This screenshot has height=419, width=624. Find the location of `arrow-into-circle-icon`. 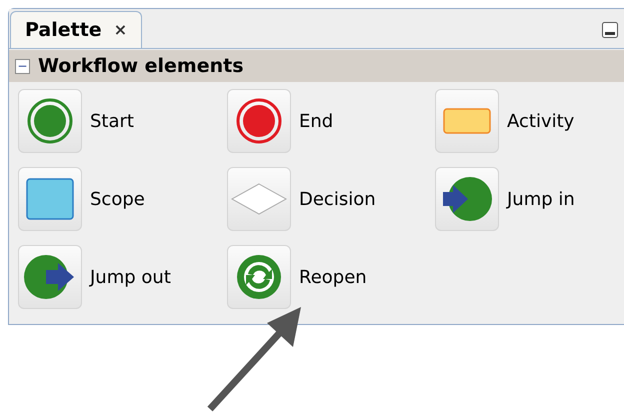

arrow-into-circle-icon is located at coordinates (467, 199).